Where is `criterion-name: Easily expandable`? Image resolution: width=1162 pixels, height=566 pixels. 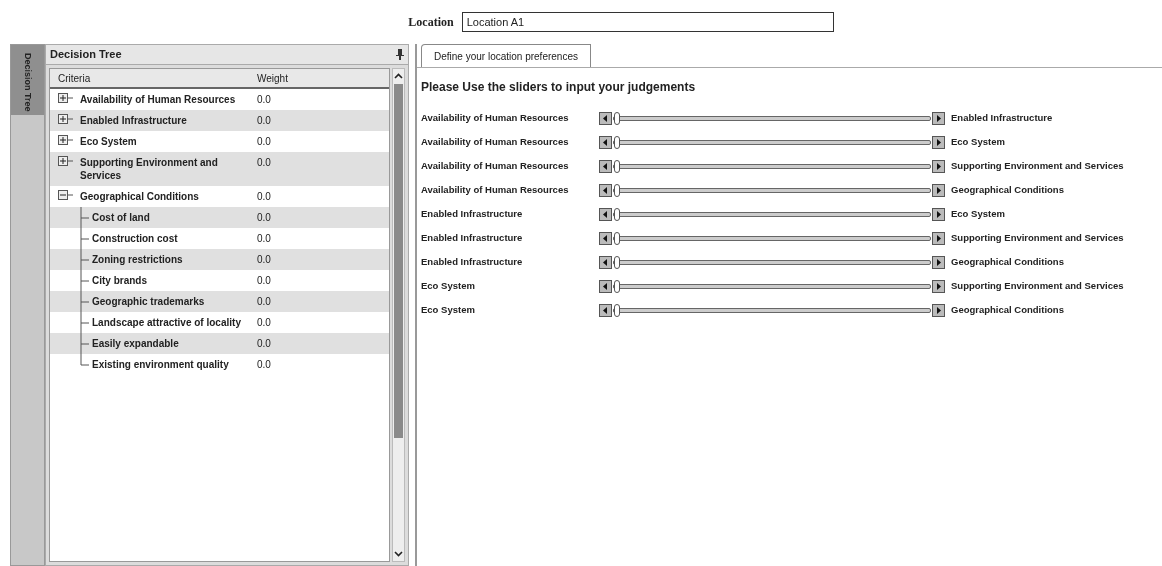
criterion-name: Easily expandable is located at coordinates (134, 343).